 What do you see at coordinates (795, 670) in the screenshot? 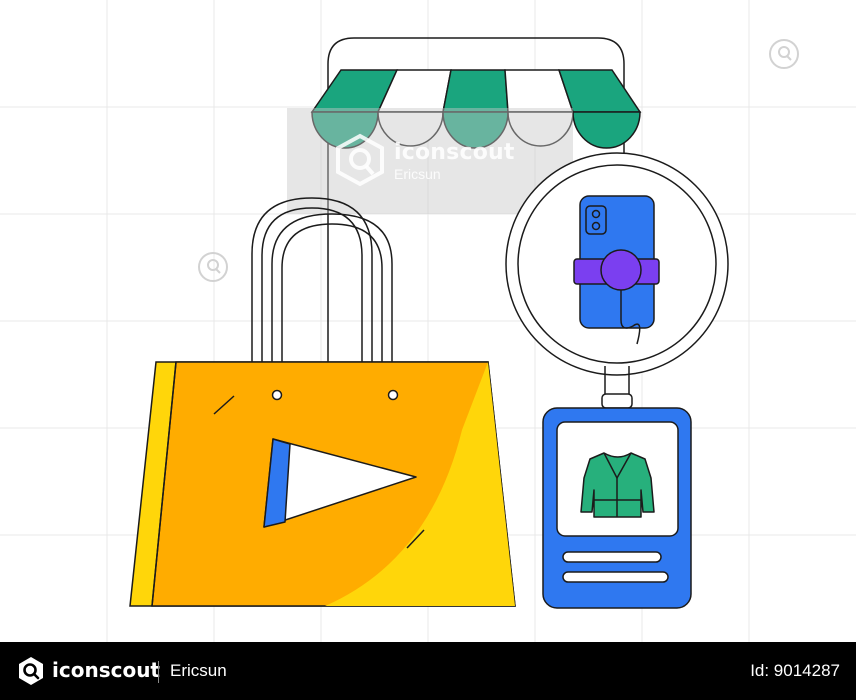
I see `footer-asset-id: Id: 9014287` at bounding box center [795, 670].